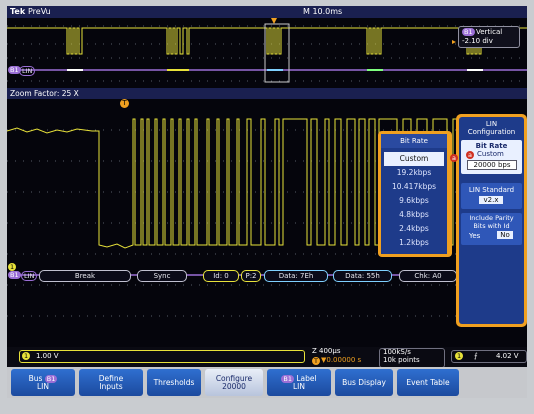  What do you see at coordinates (414, 229) in the screenshot?
I see `bitrate-option-2400: 2.4kbps` at bounding box center [414, 229].